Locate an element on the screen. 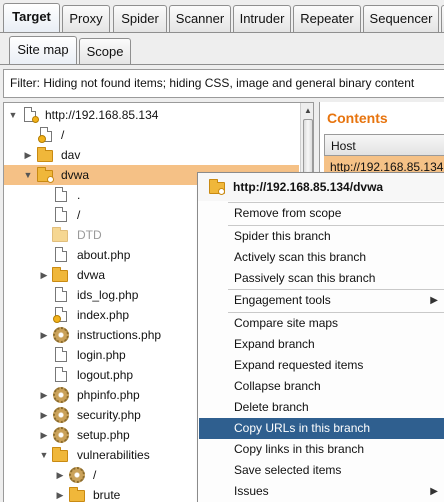  menu-item-save-selected: Save selected items is located at coordinates (321, 470).